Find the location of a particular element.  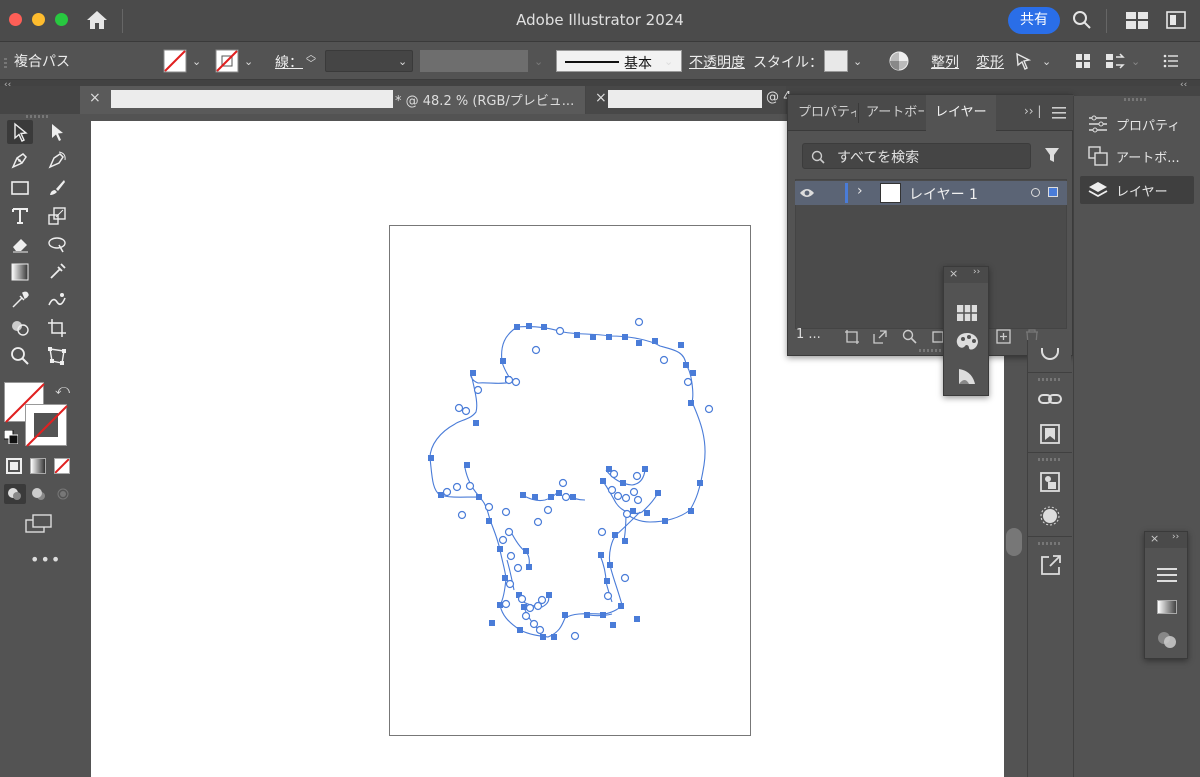

target-circle-icon is located at coordinates (1035, 192).